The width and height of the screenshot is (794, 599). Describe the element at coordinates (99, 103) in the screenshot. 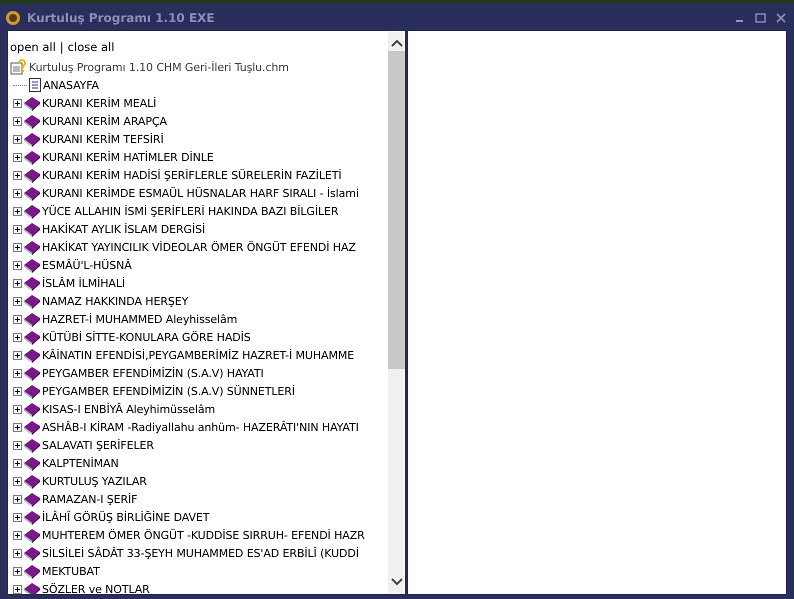

I see `tree-item: KURANI KERİM MEALİ` at that location.